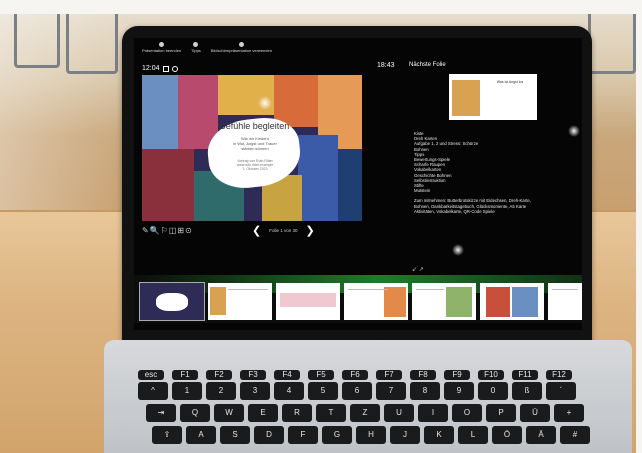 The width and height of the screenshot is (642, 453). Describe the element at coordinates (541, 435) in the screenshot. I see `key: Ä` at that location.